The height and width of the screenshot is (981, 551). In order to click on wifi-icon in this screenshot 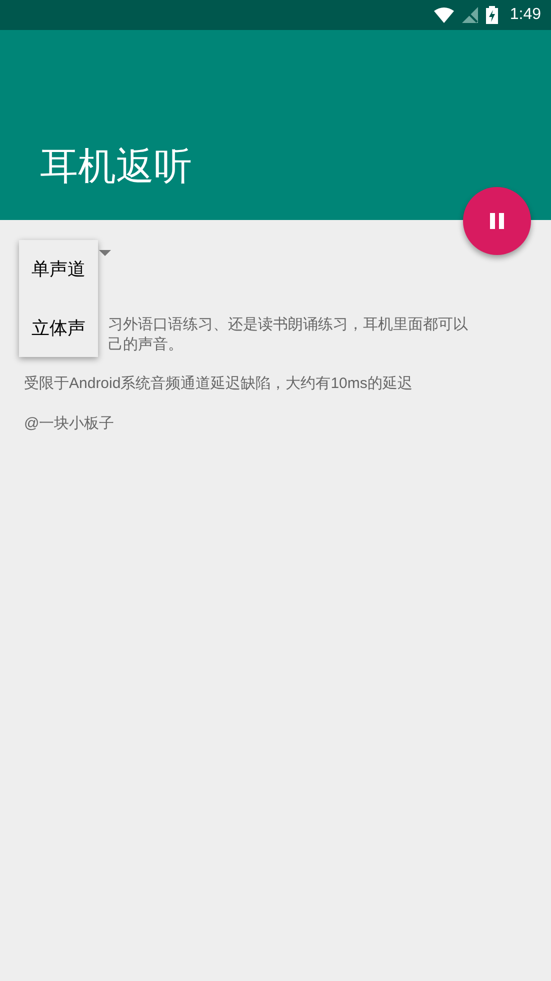, I will do `click(444, 15)`.